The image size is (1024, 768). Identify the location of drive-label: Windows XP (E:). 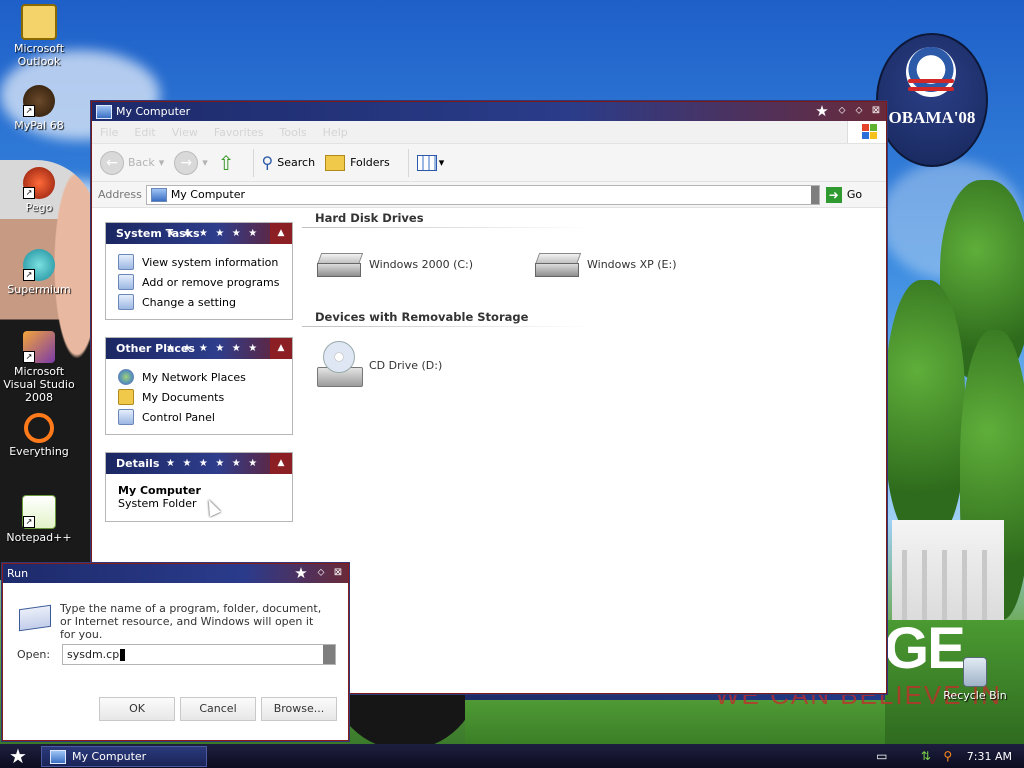
(632, 264).